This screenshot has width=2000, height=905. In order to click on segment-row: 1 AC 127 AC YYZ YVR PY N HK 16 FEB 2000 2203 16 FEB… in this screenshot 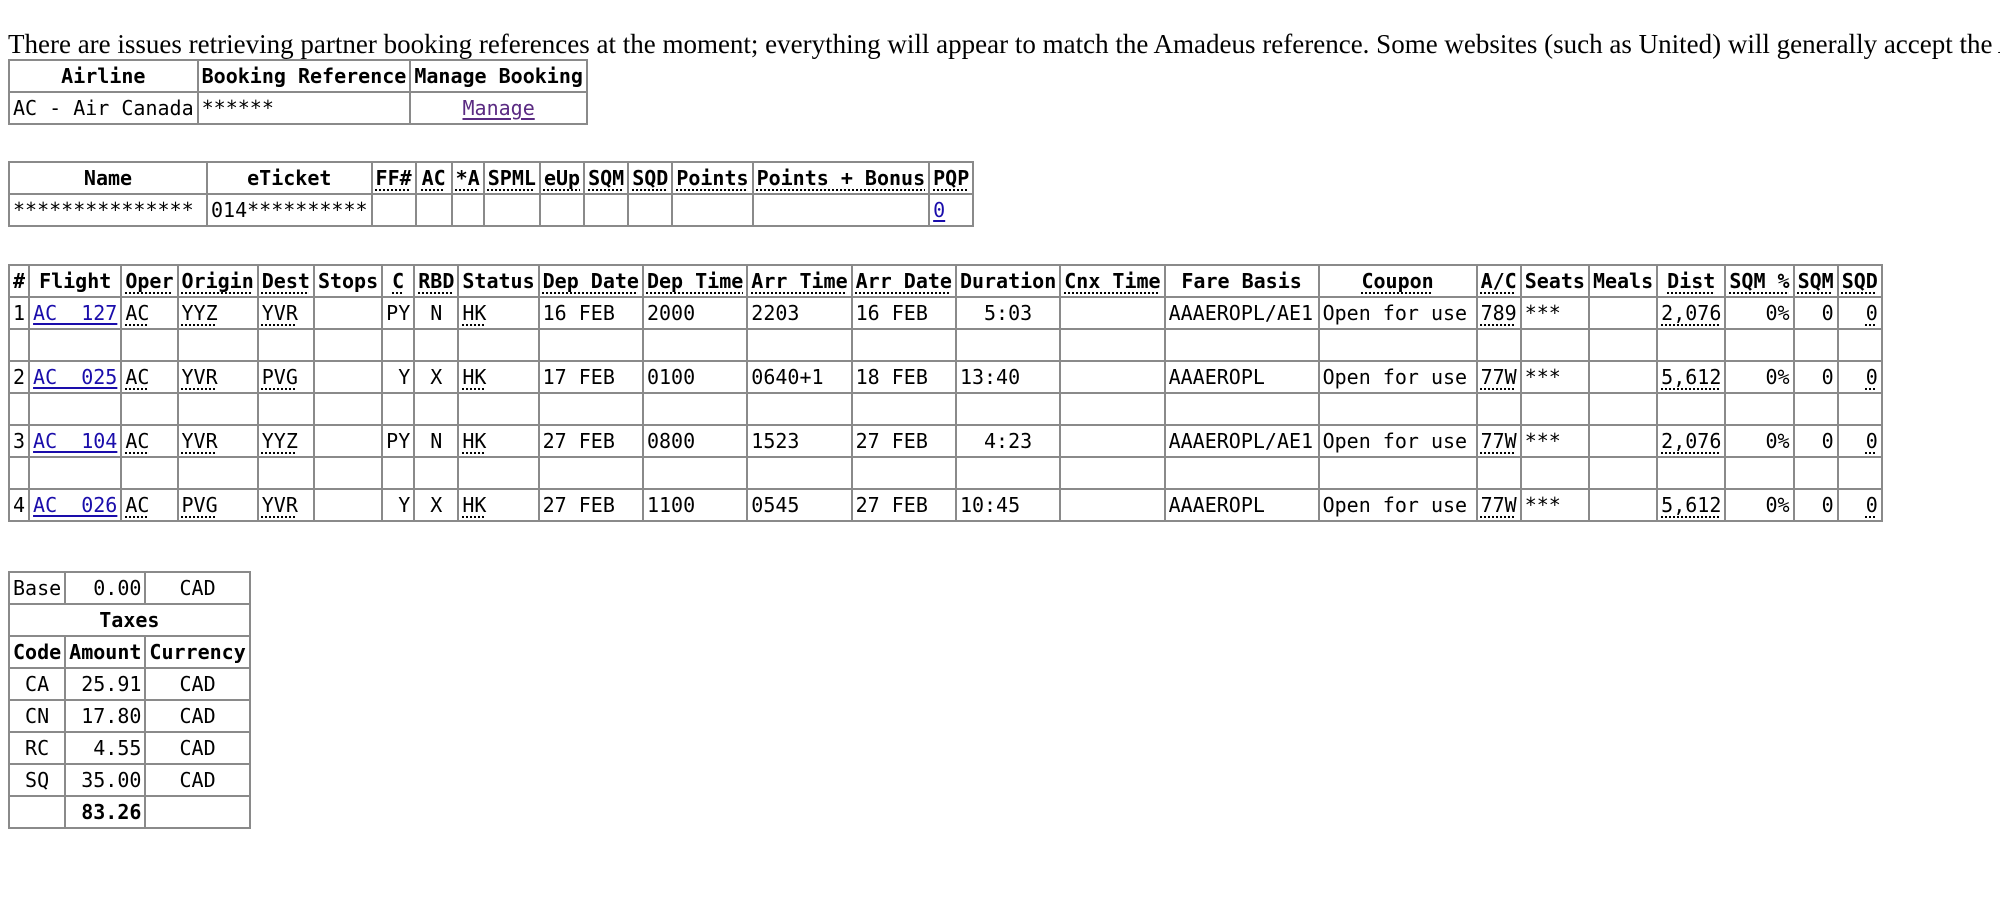, I will do `click(945, 313)`.